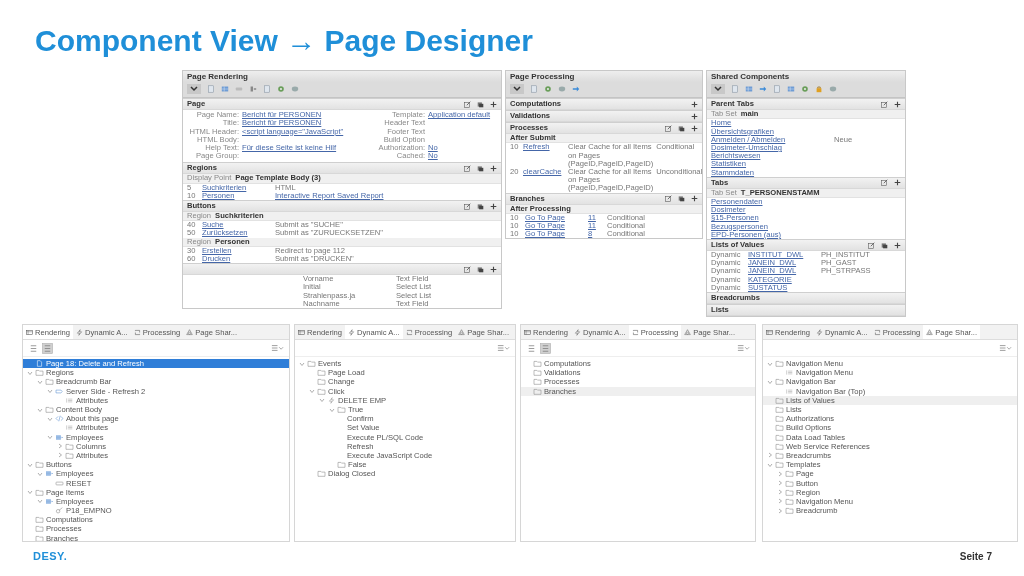 The height and width of the screenshot is (576, 1024). Describe the element at coordinates (253, 89) in the screenshot. I see `item-icon` at that location.